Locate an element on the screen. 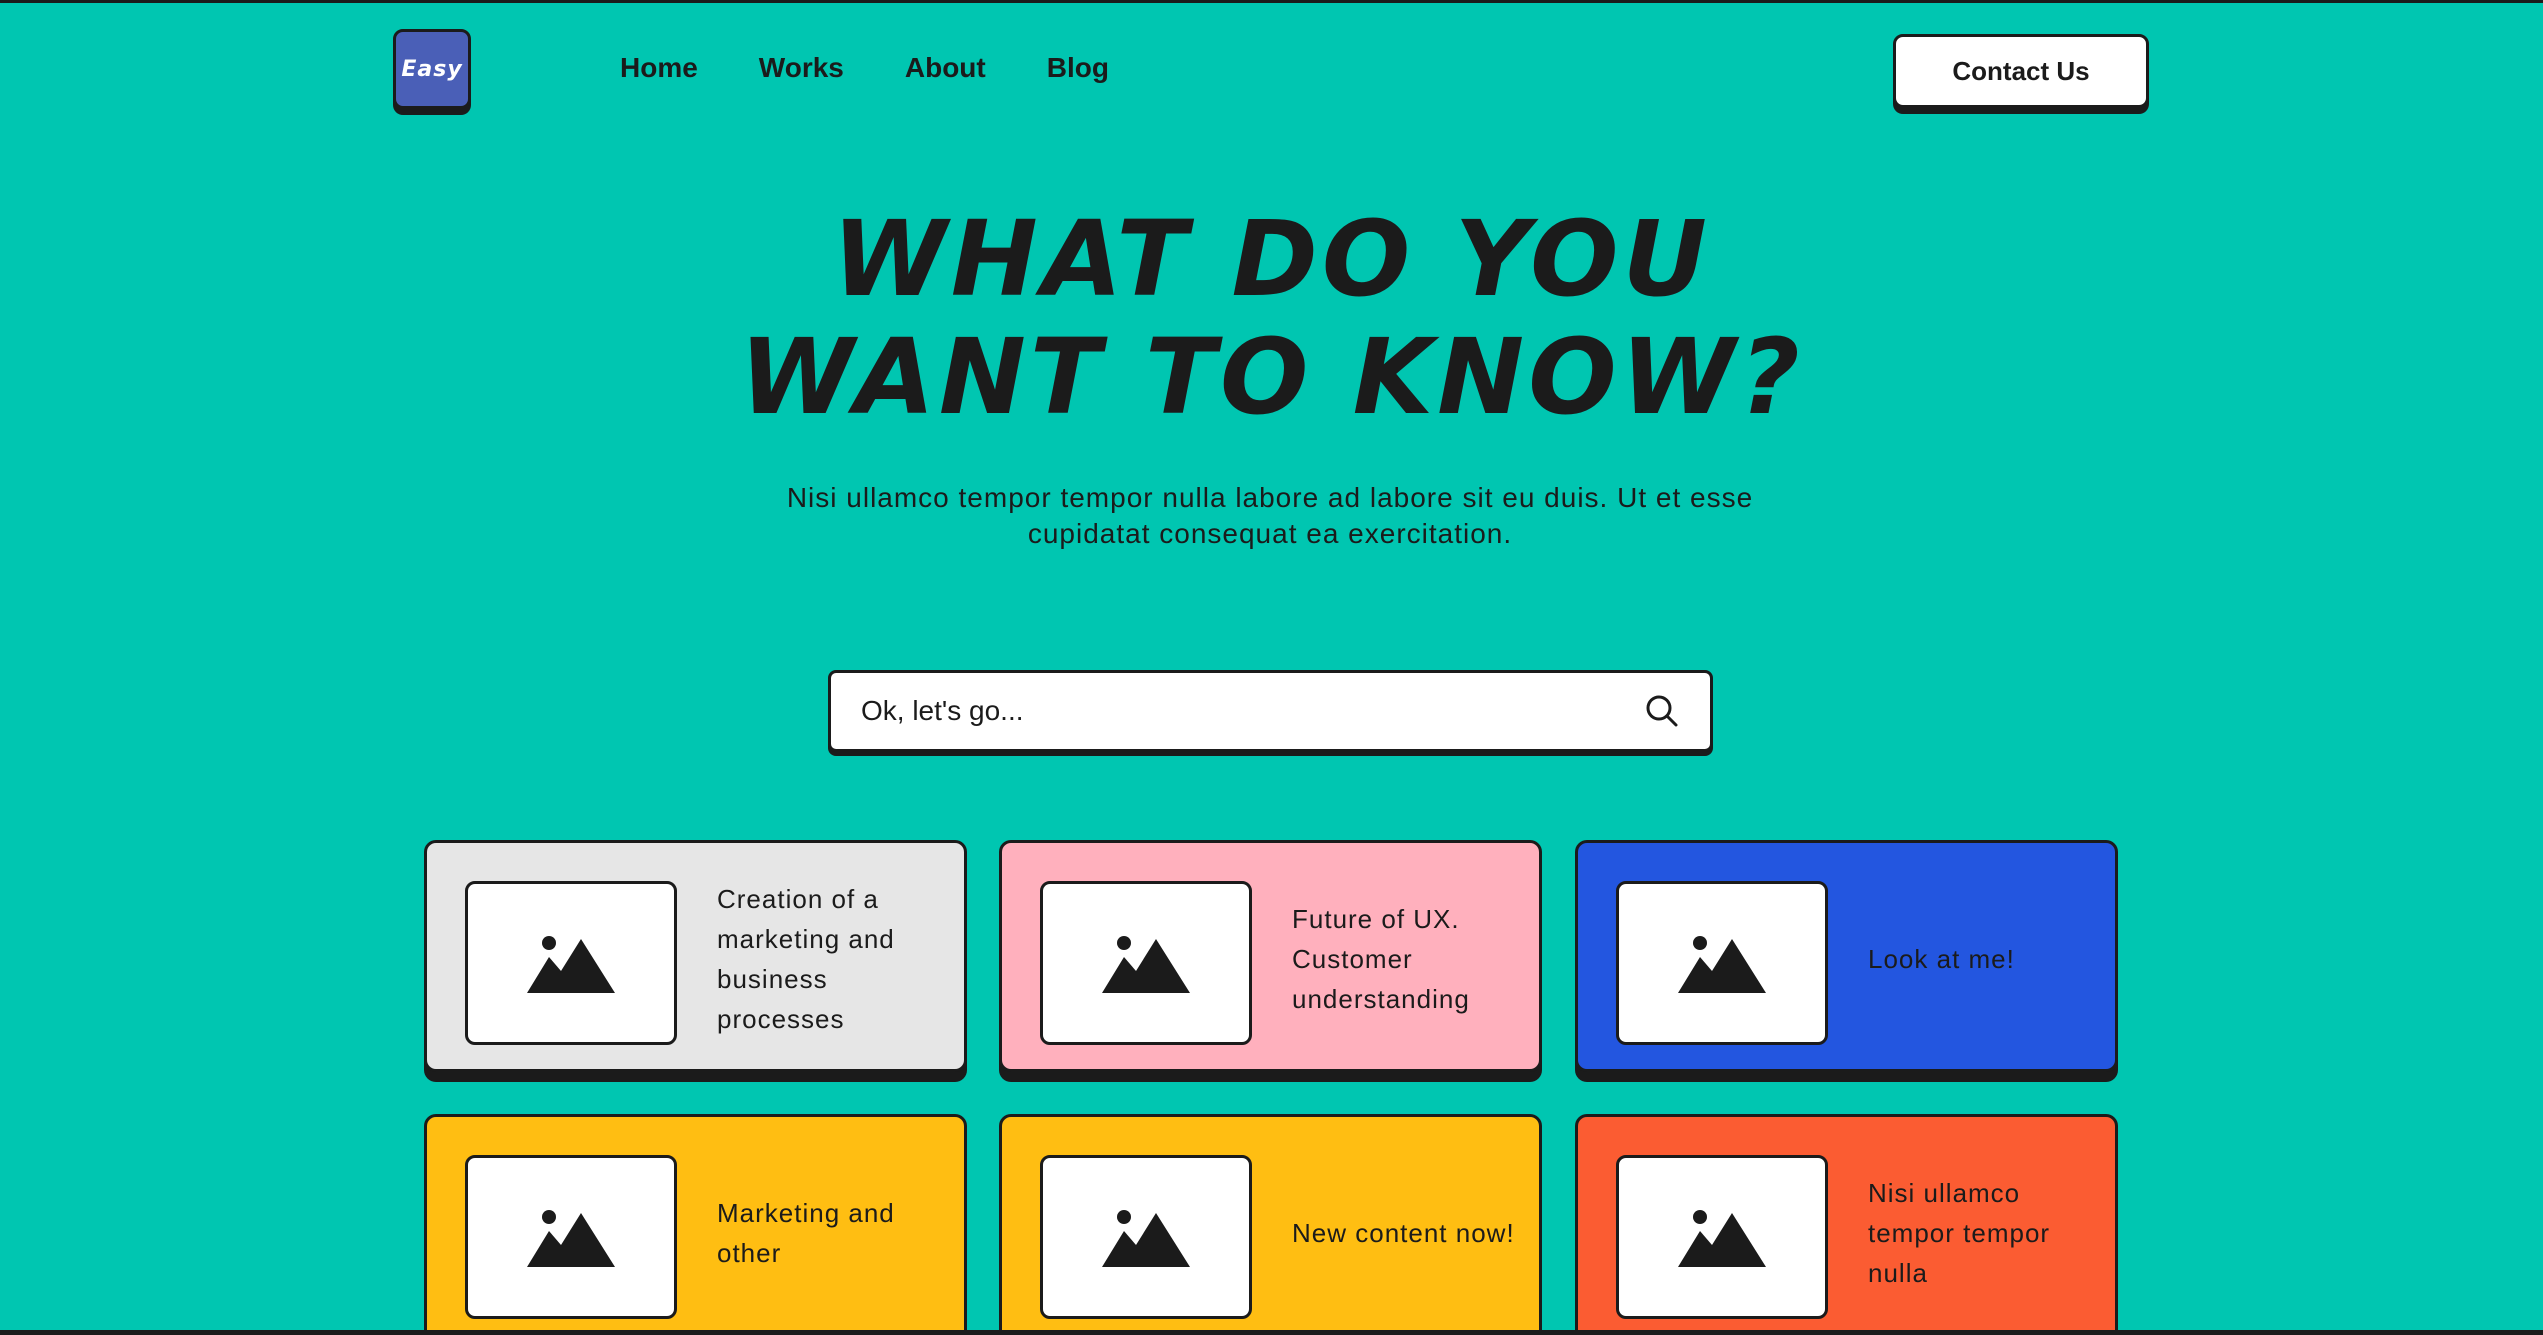 The width and height of the screenshot is (2543, 1335). hero-title-line1: What do you is located at coordinates (1271, 259).